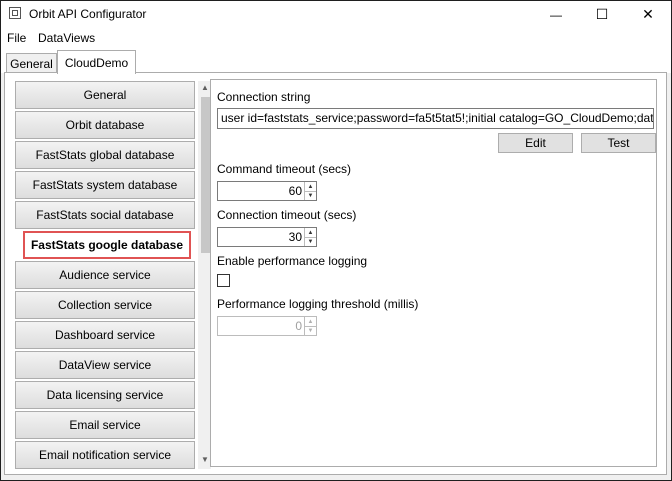 The width and height of the screenshot is (672, 481). What do you see at coordinates (264, 97) in the screenshot?
I see `connection-string-label: Connection string` at bounding box center [264, 97].